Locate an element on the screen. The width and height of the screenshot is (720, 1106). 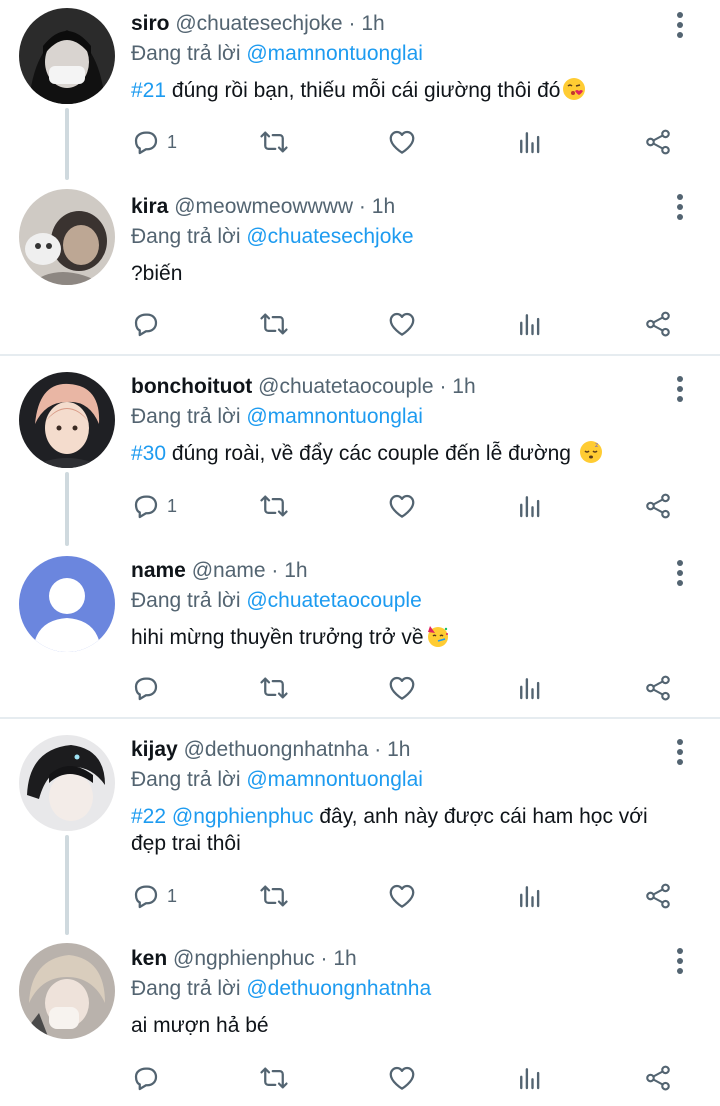
reply-context: Đang trả lời @mamnontuonglai is located at coordinates (395, 780).